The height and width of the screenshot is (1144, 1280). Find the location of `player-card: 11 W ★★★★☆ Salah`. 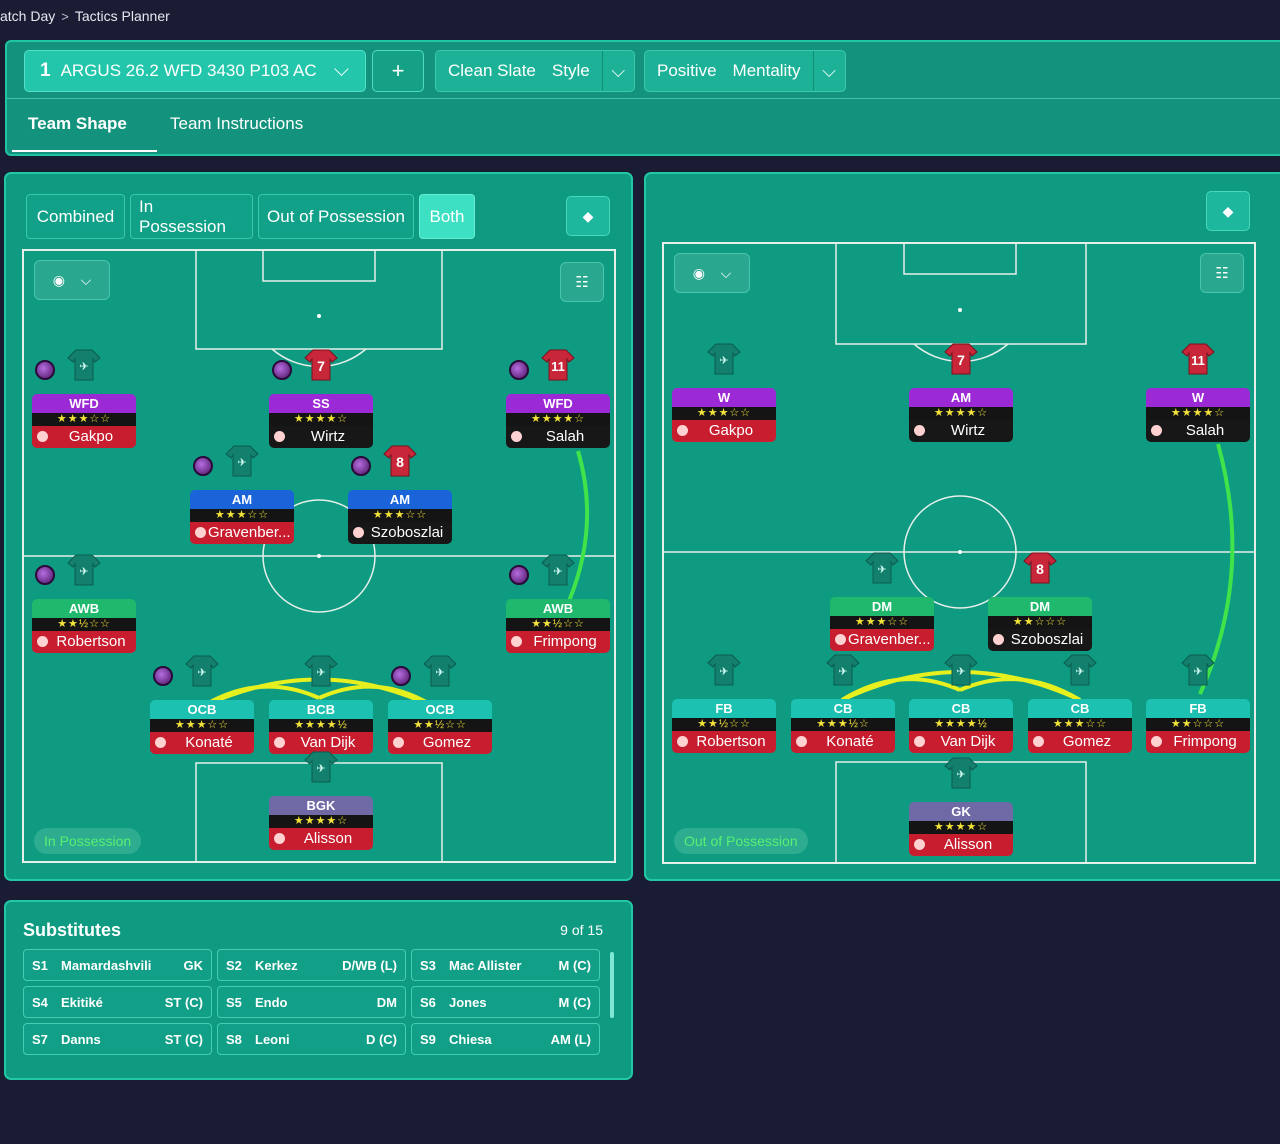

player-card: 11 W ★★★★☆ Salah is located at coordinates (1198, 392).